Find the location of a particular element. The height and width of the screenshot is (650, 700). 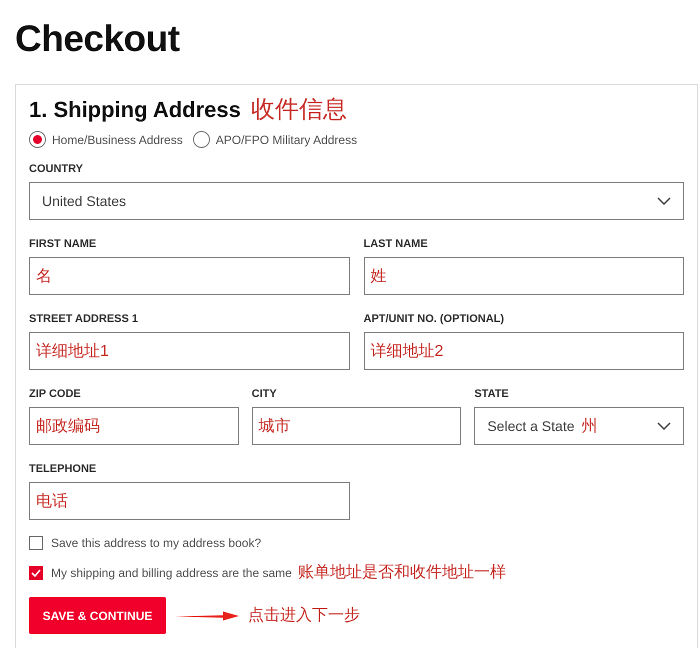

field-label: LAST NAME is located at coordinates (396, 244).